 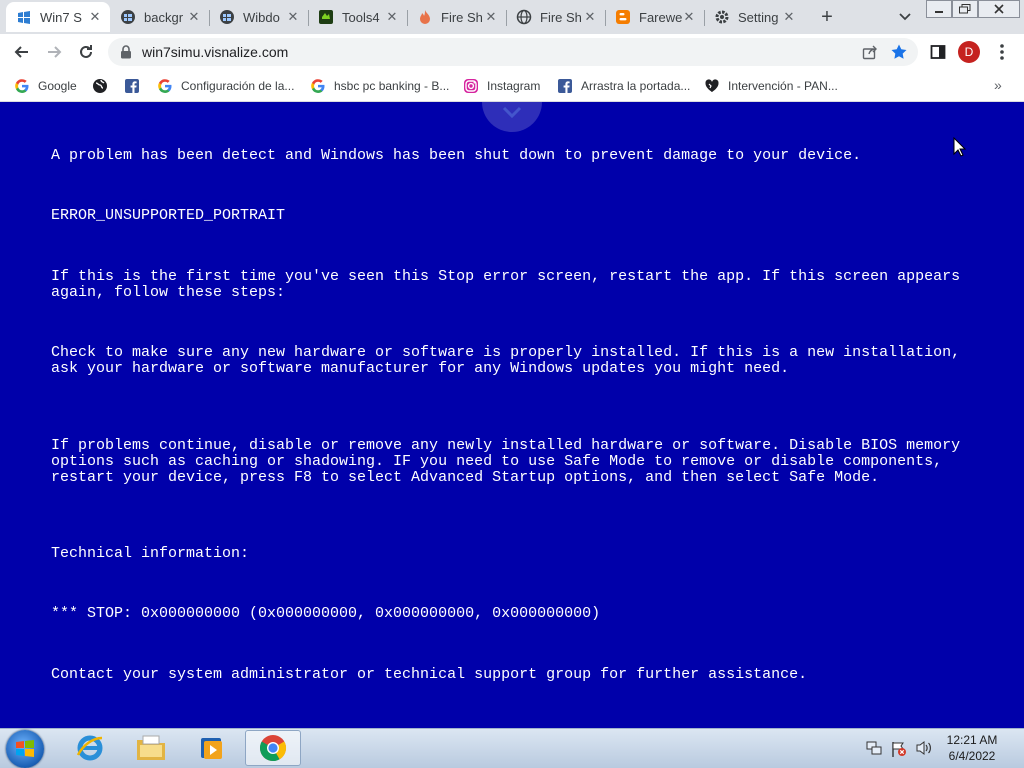 What do you see at coordinates (899, 749) in the screenshot?
I see `action-center-flag-icon` at bounding box center [899, 749].